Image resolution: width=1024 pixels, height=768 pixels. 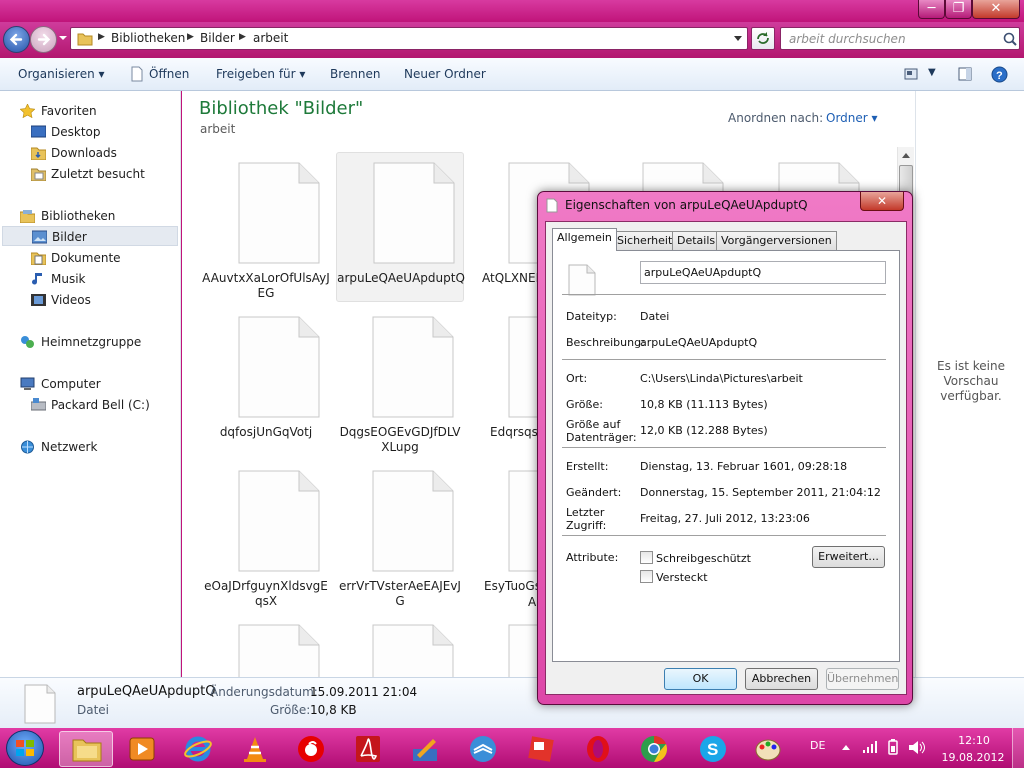 I want to click on new-folder-button: Neuer Ordner, so click(x=445, y=74).